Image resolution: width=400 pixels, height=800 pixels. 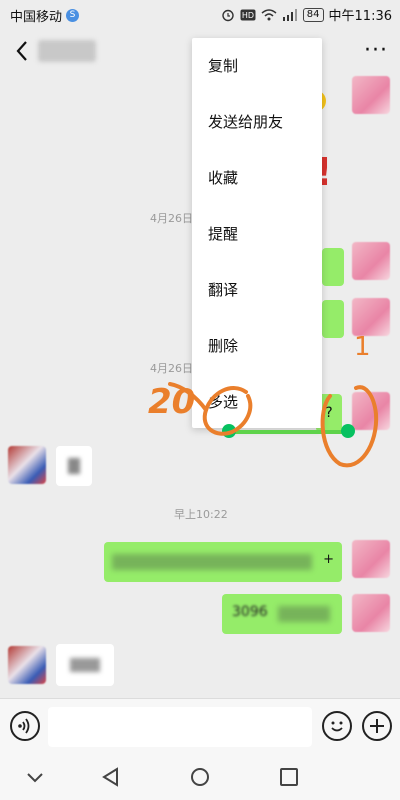 What do you see at coordinates (257, 290) in the screenshot?
I see `menu-item-translate: 翻译` at bounding box center [257, 290].